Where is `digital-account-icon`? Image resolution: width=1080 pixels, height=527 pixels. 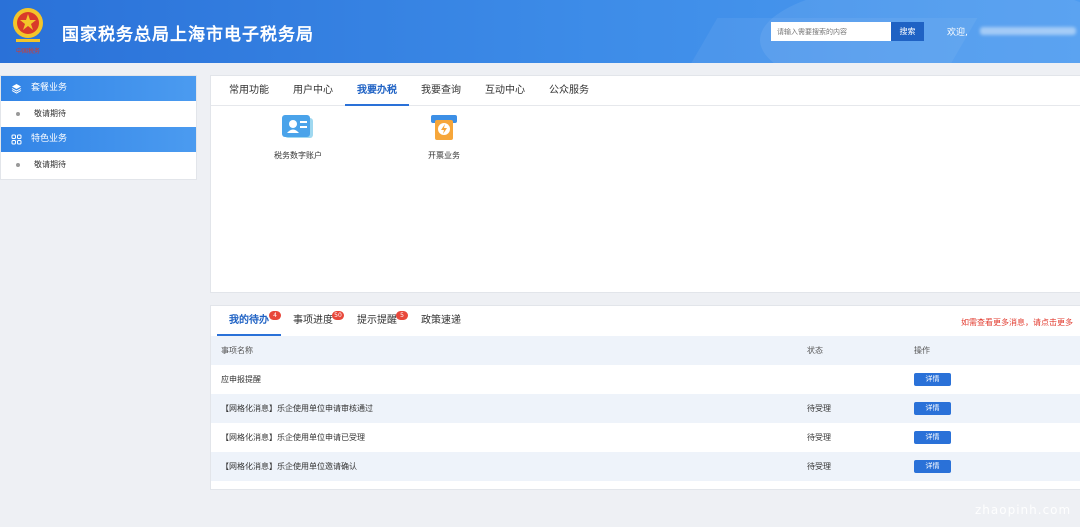
digital-account-icon is located at coordinates (297, 126).